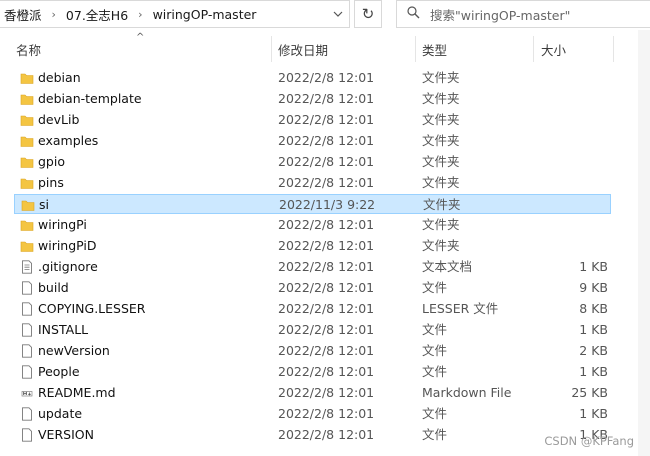  What do you see at coordinates (66, 434) in the screenshot?
I see `file-name: VERSION` at bounding box center [66, 434].